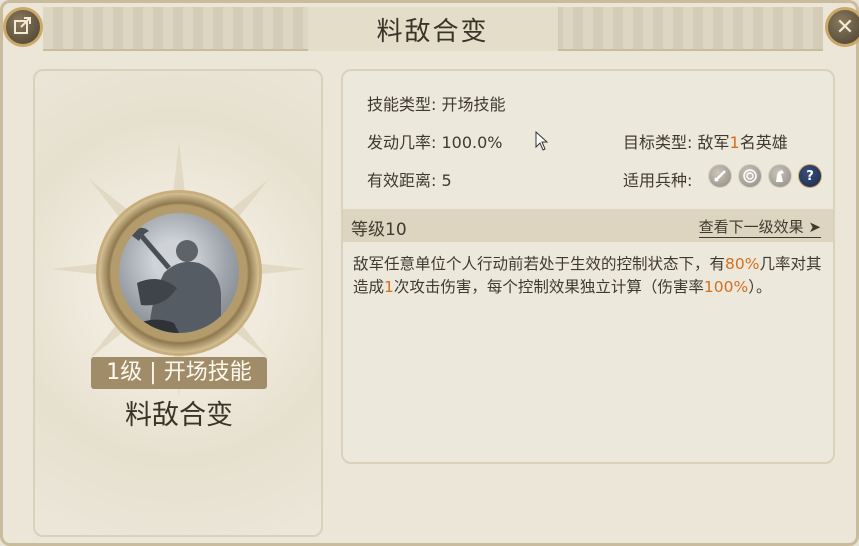  Describe the element at coordinates (720, 176) in the screenshot. I see `sword-icon` at that location.